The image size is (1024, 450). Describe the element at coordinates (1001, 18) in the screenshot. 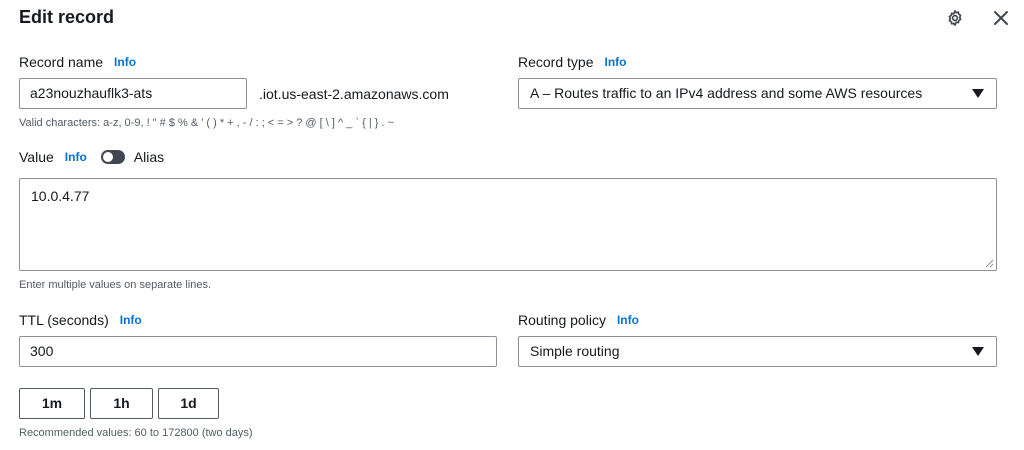

I see `close-icon` at that location.